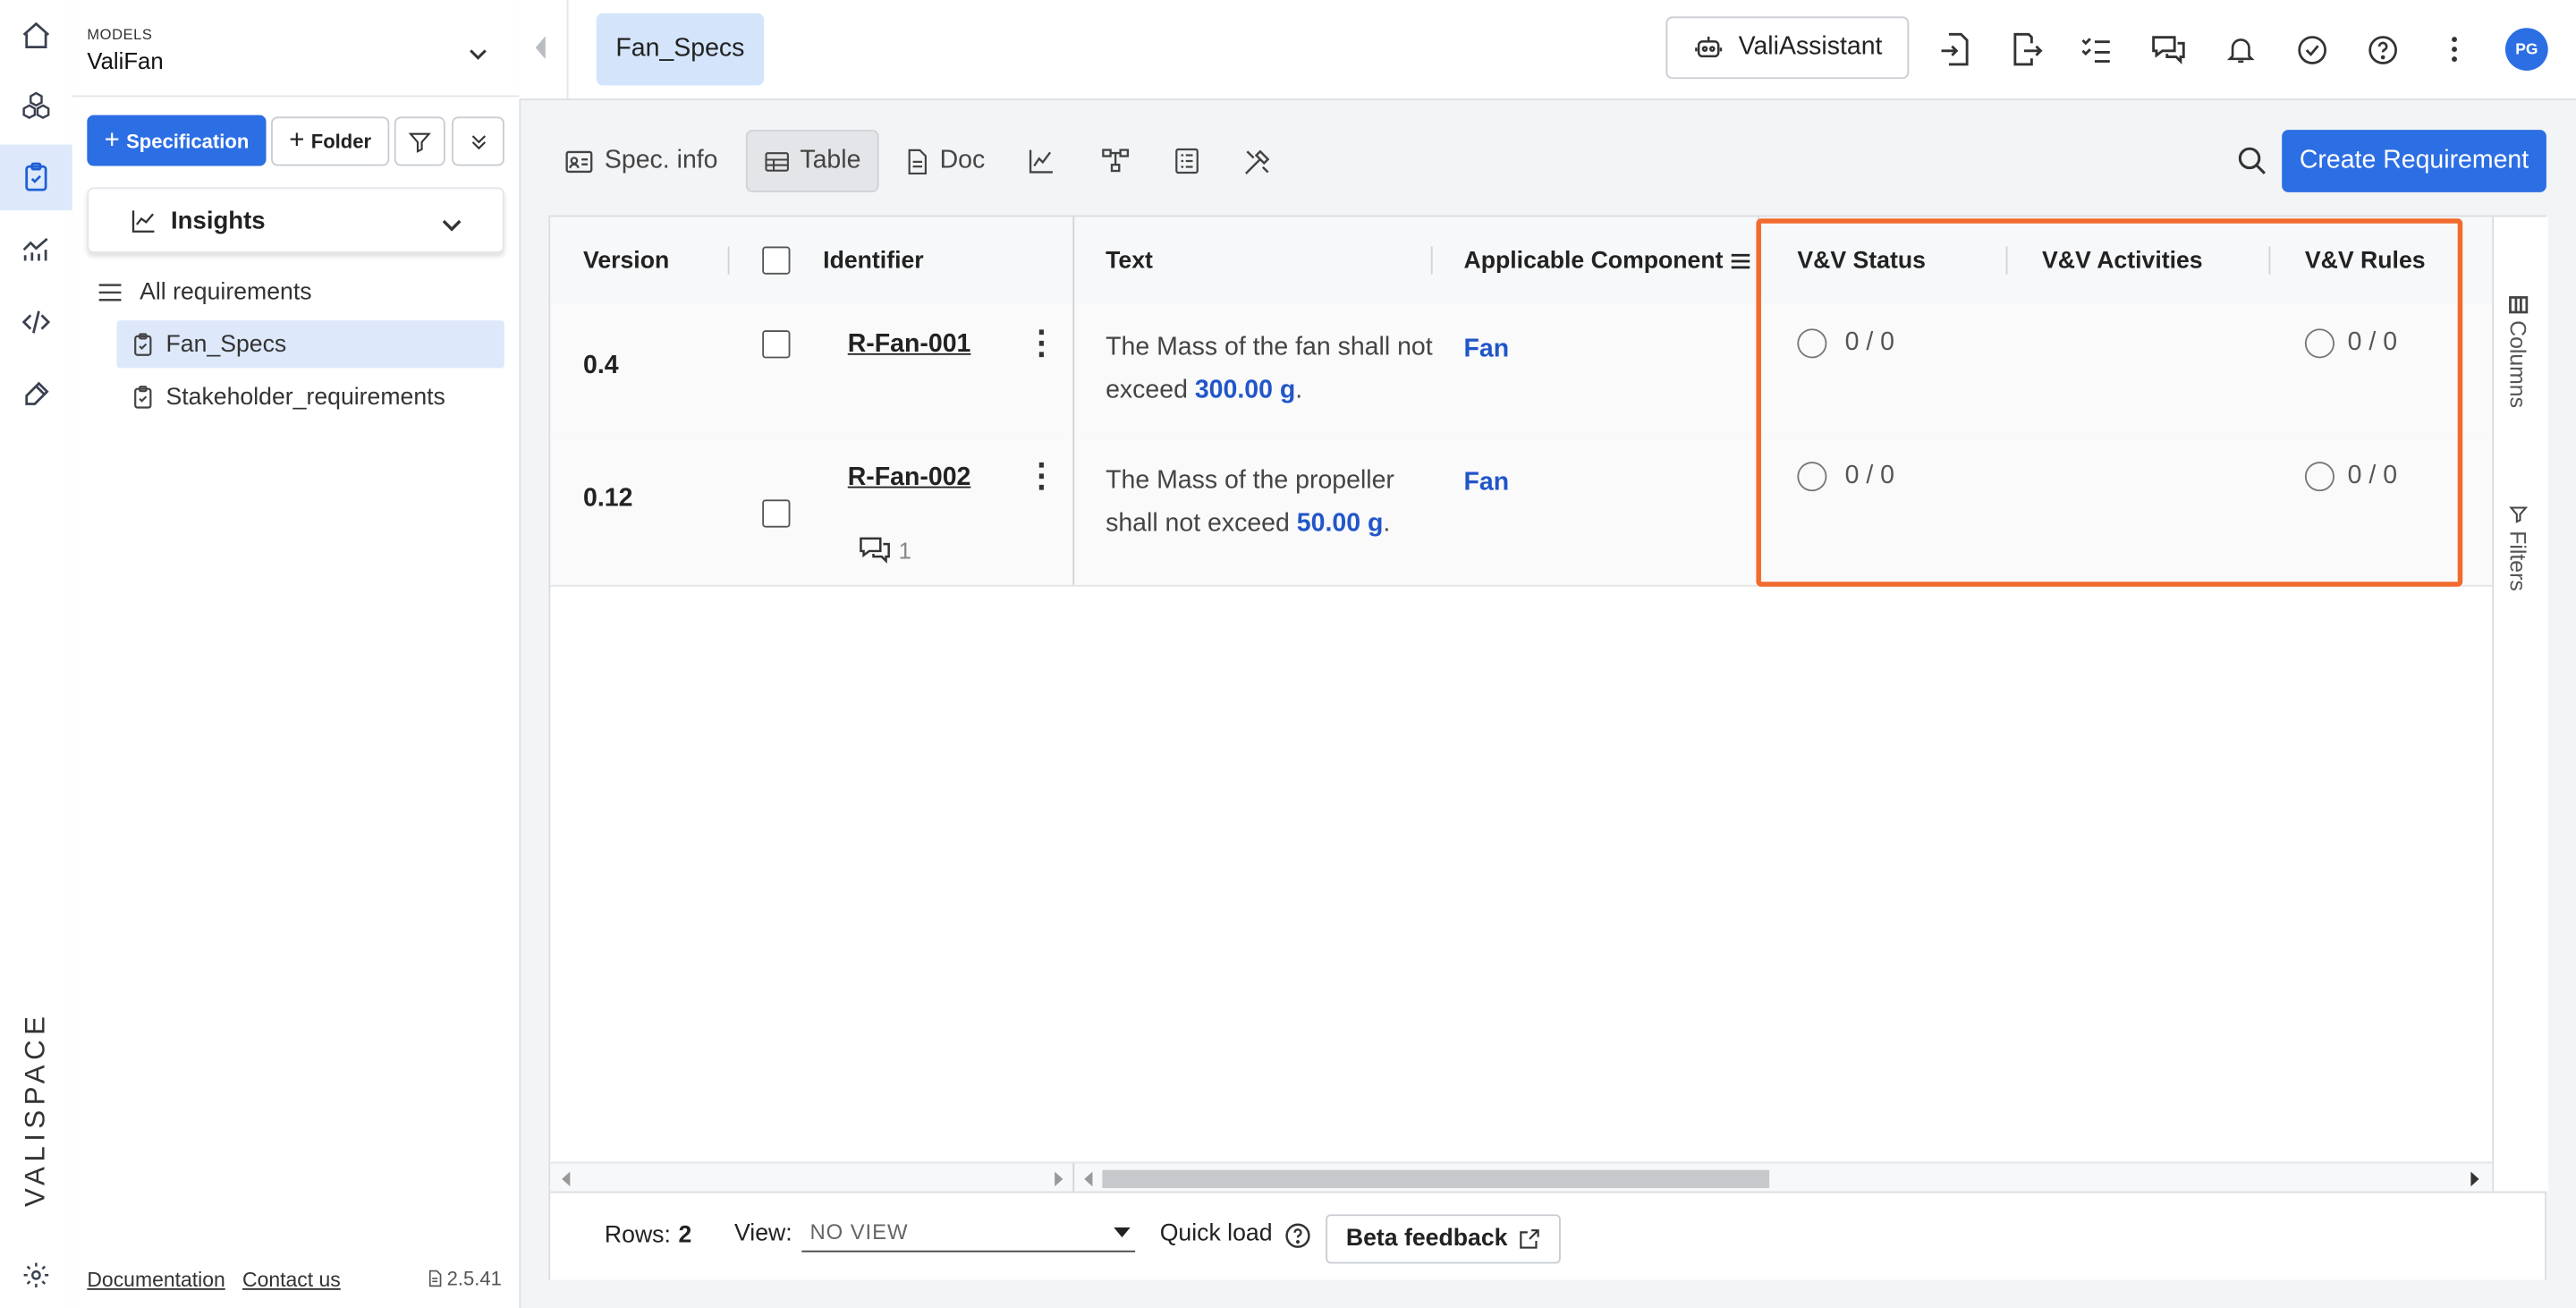 This screenshot has height=1308, width=2576. What do you see at coordinates (2518, 305) in the screenshot?
I see `columns-icon` at bounding box center [2518, 305].